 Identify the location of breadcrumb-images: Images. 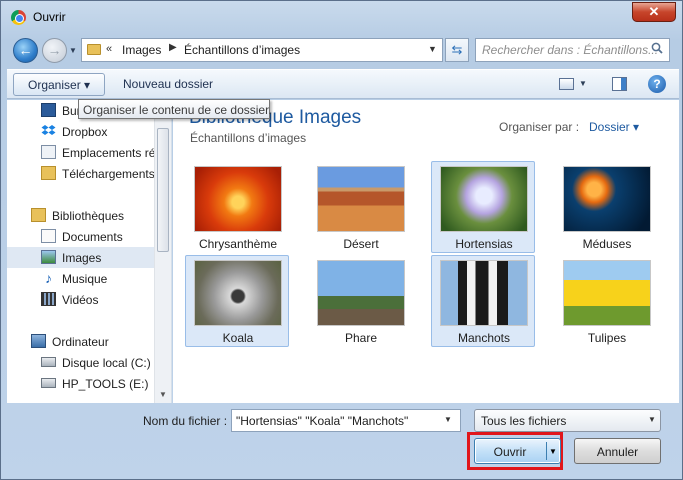
(141, 50).